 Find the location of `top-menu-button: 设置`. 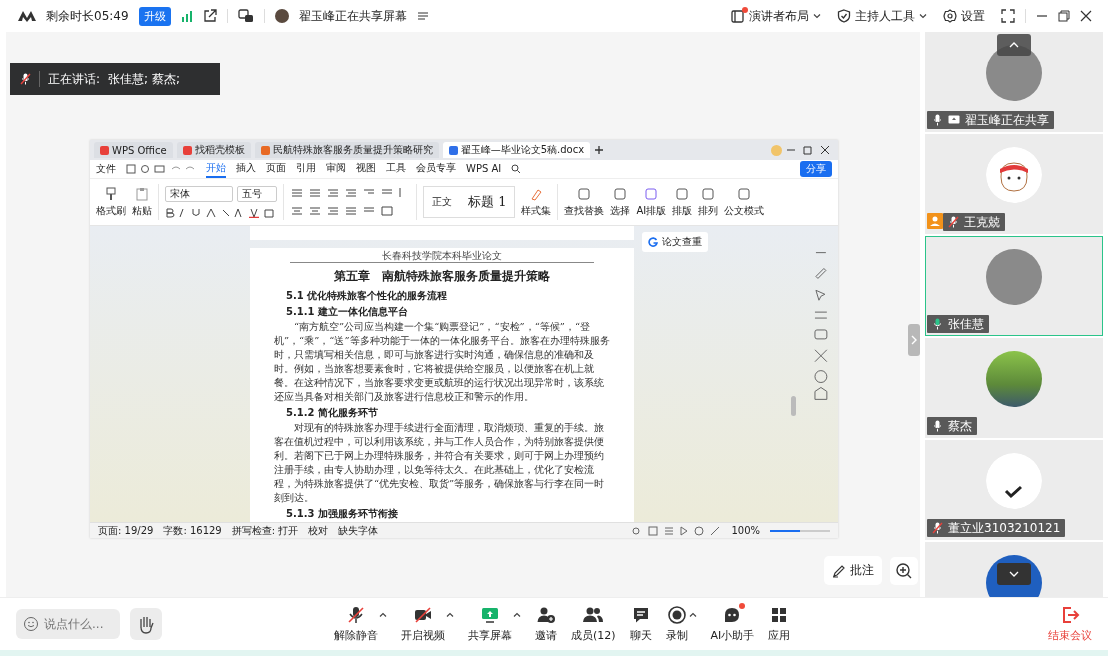

top-menu-button: 设置 is located at coordinates (964, 16).